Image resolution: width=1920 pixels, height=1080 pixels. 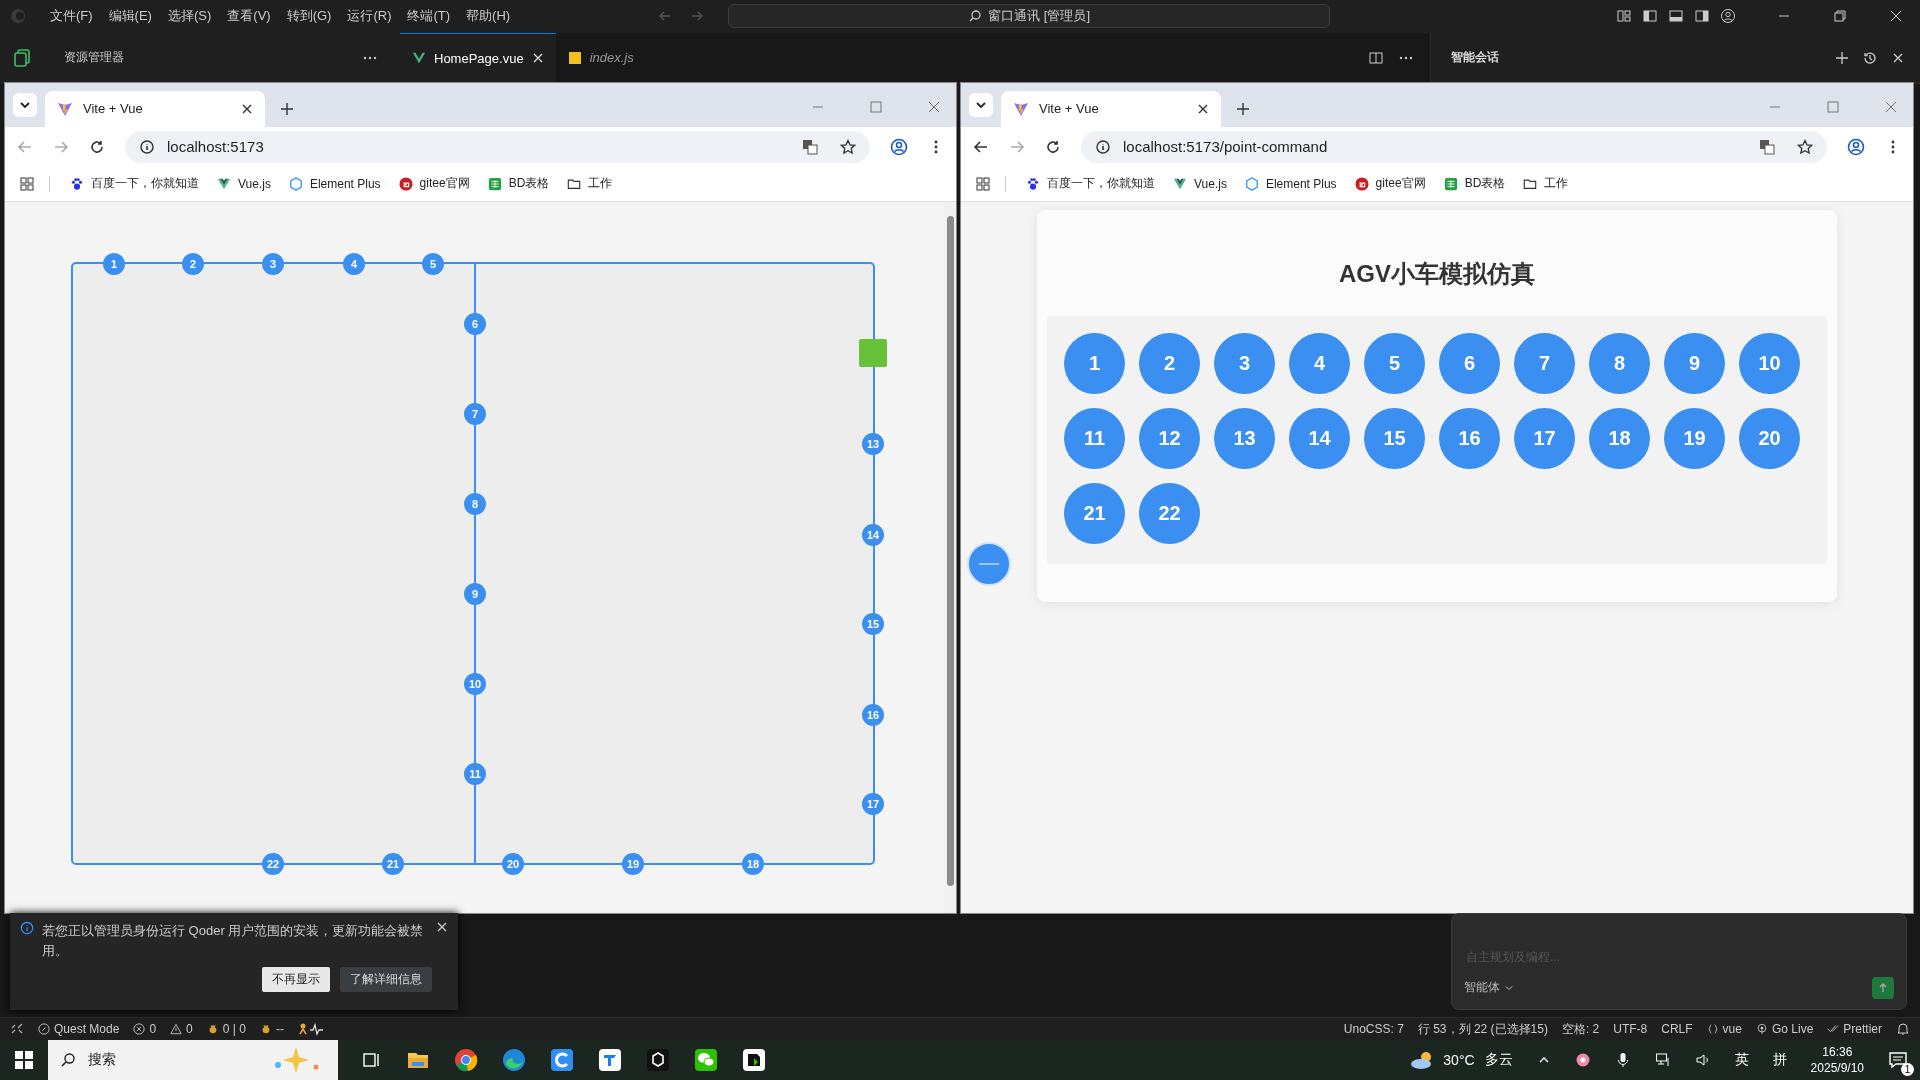 What do you see at coordinates (130, 16) in the screenshot?
I see `menu-item: 编辑(E)` at bounding box center [130, 16].